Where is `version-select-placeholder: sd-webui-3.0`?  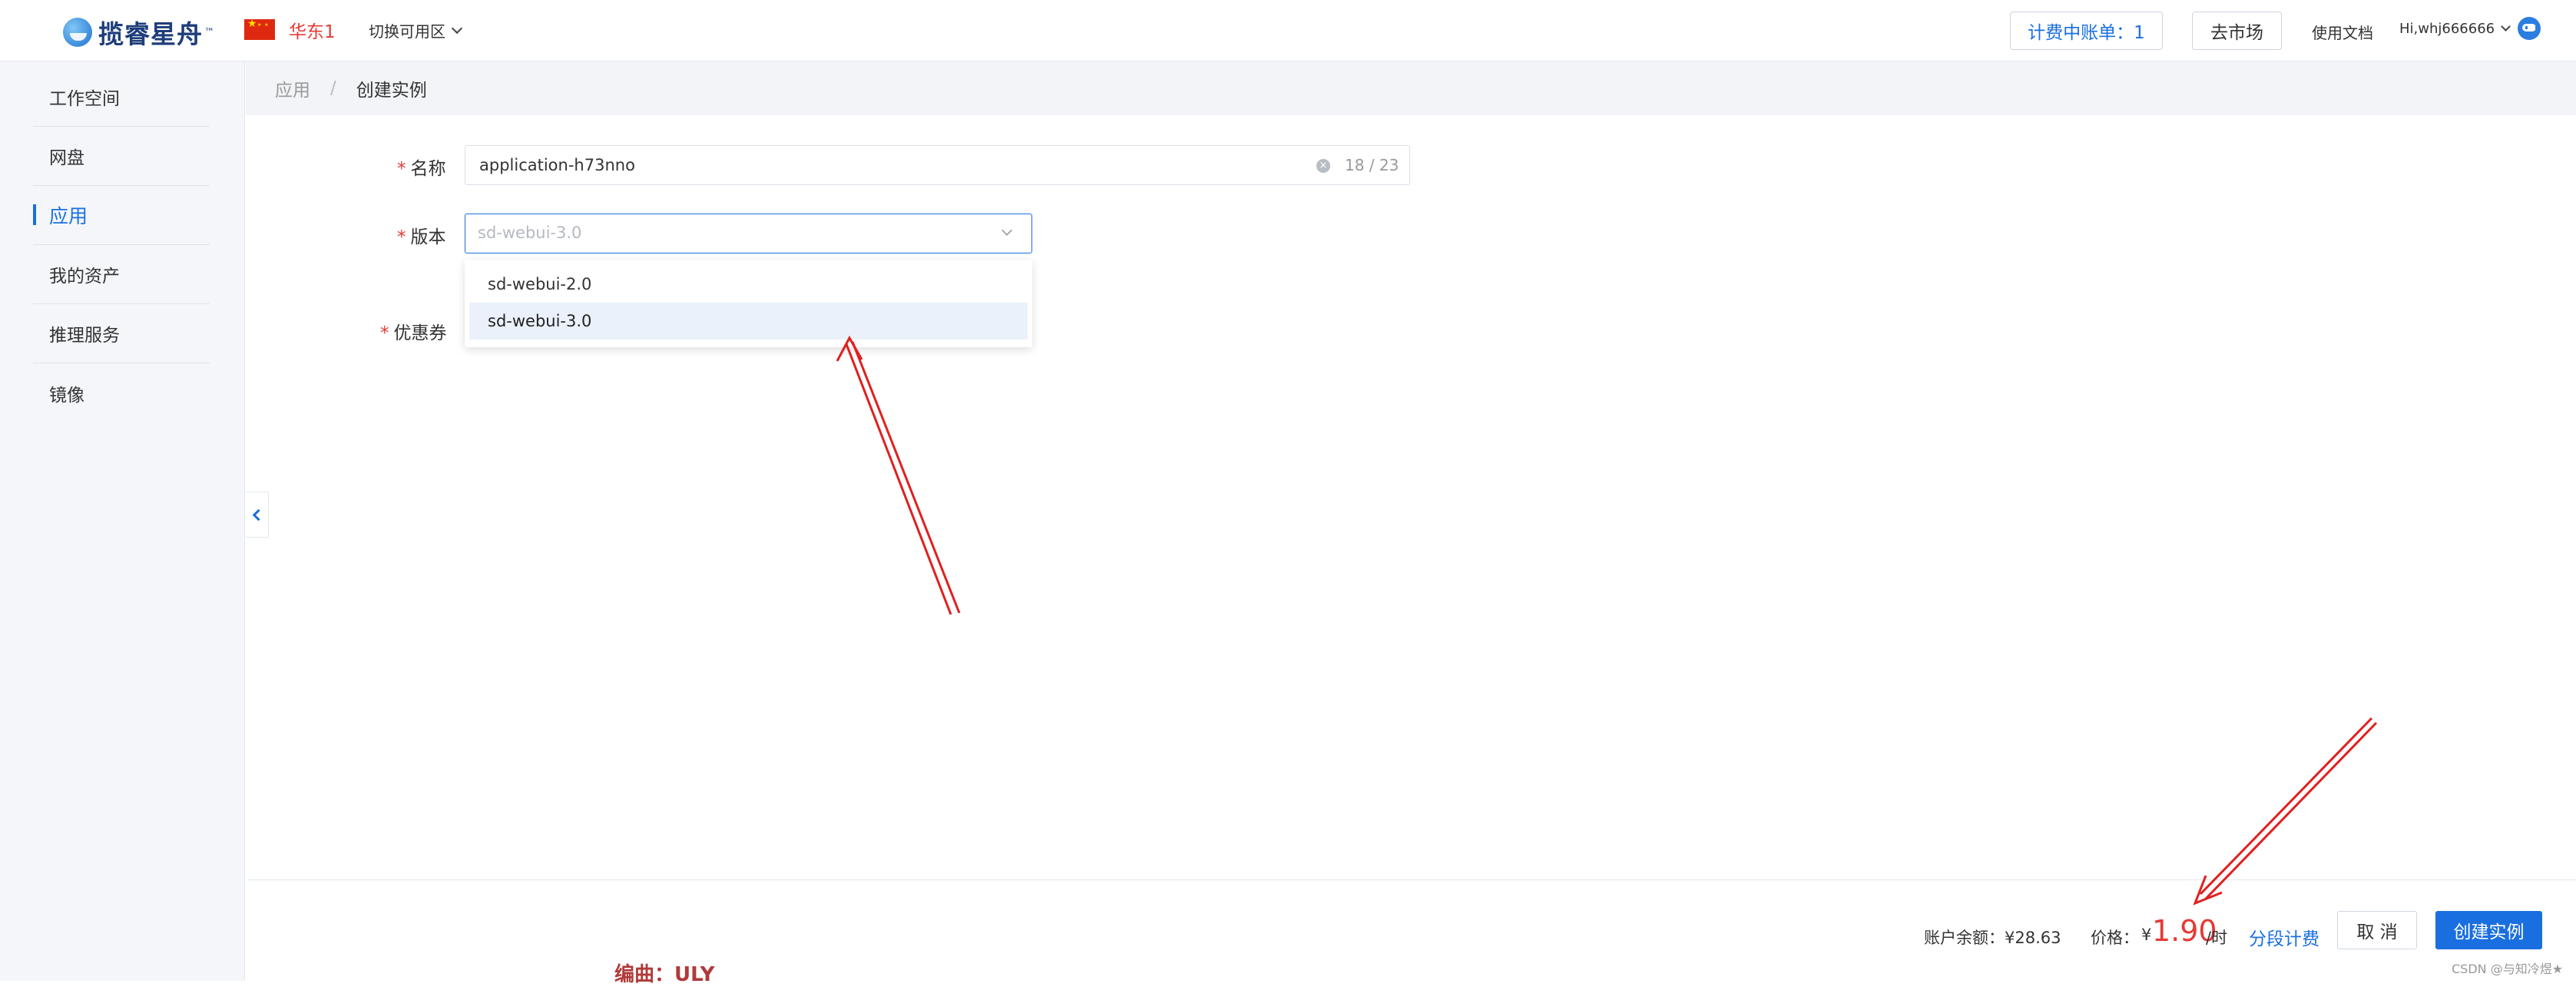
version-select-placeholder: sd-webui-3.0 is located at coordinates (530, 233).